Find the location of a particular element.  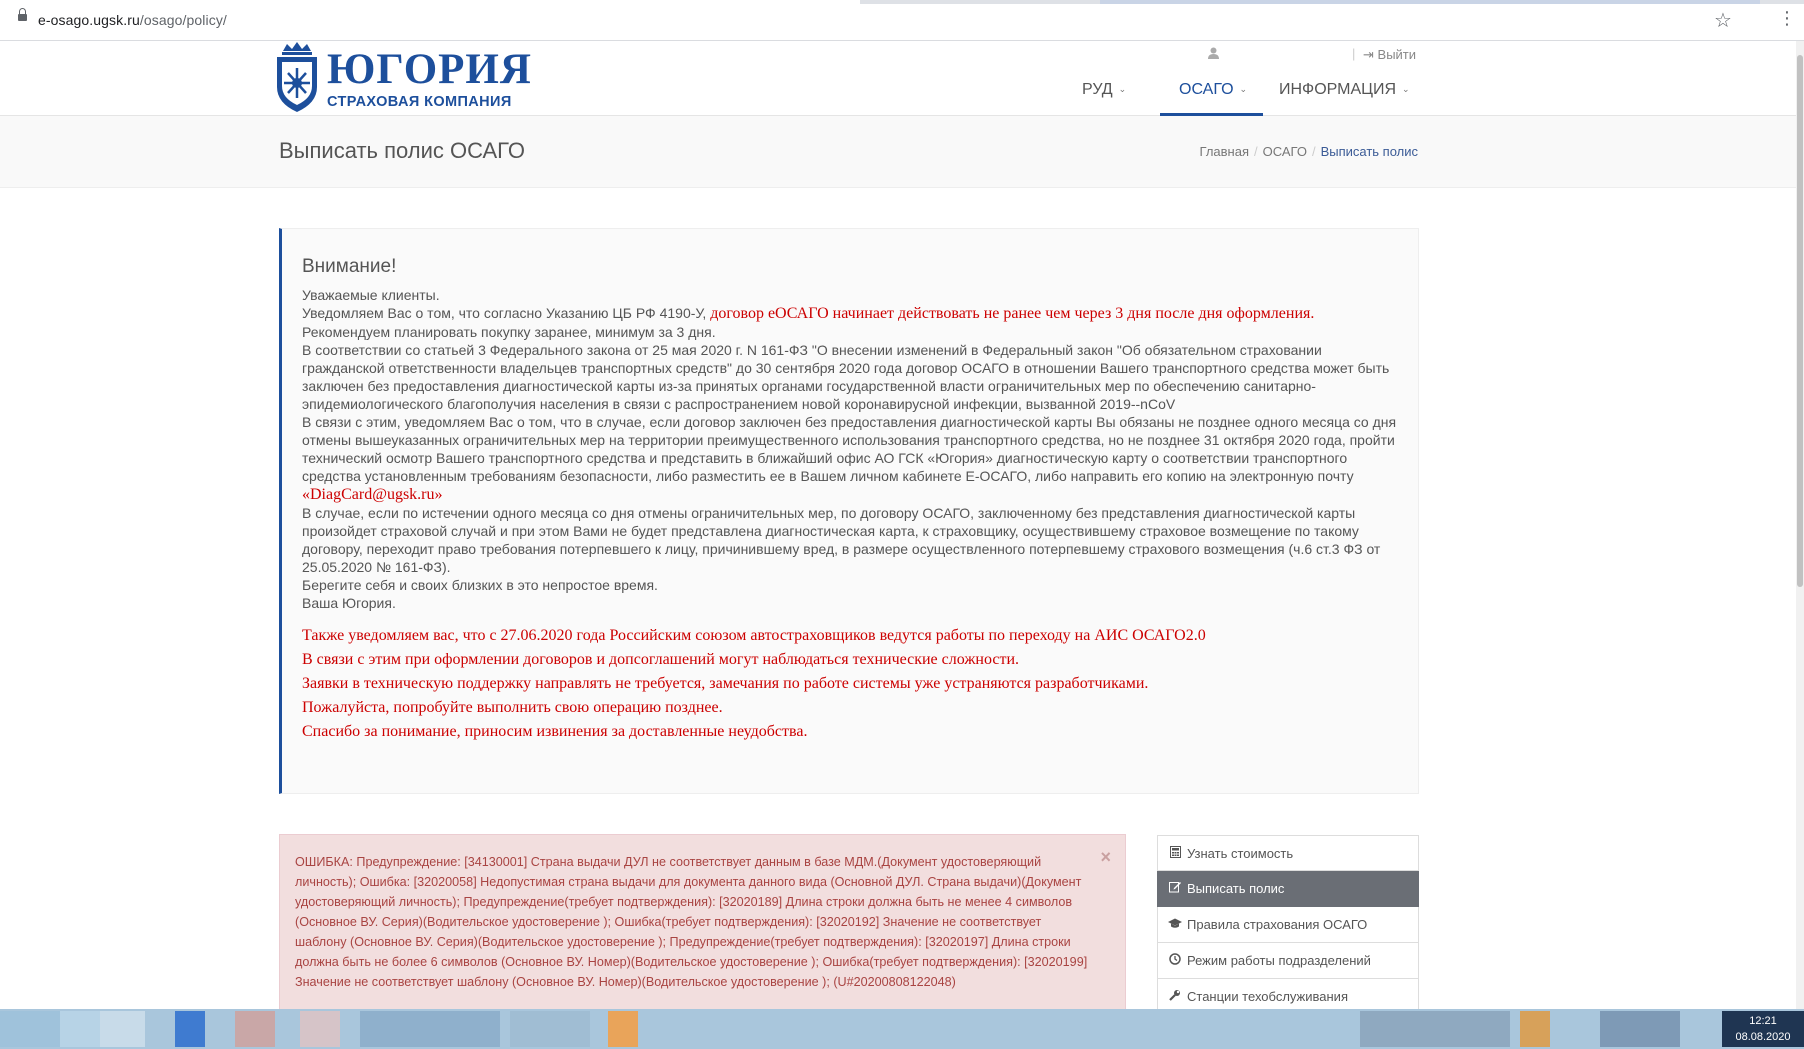

user-icon is located at coordinates (1213, 53).